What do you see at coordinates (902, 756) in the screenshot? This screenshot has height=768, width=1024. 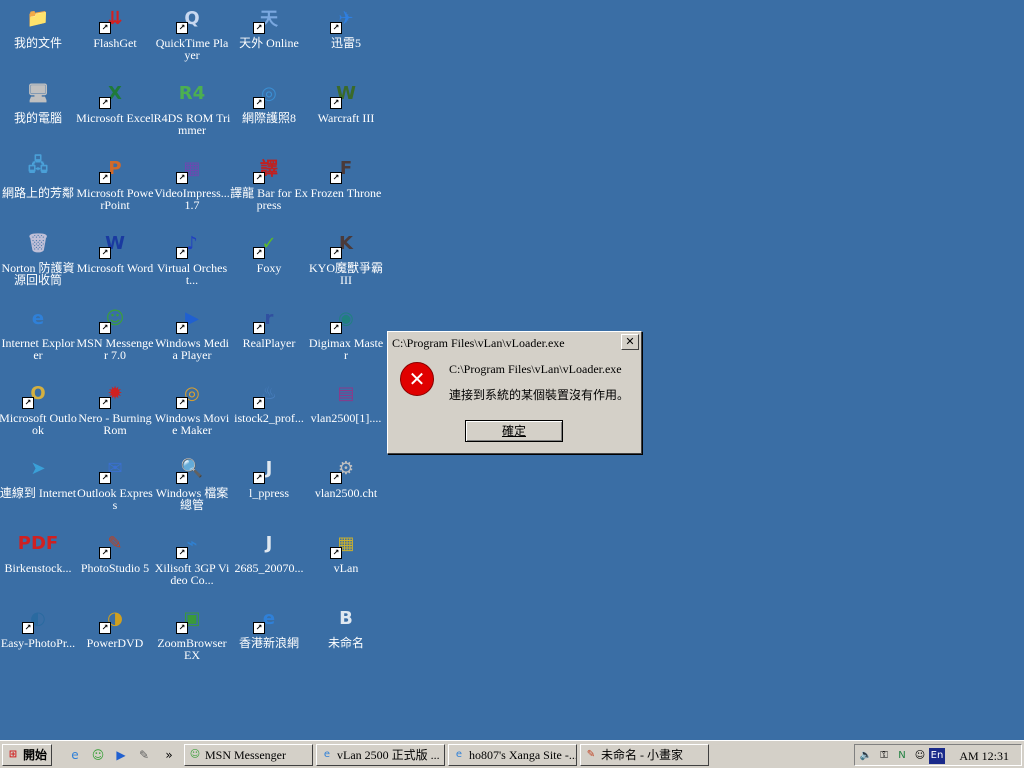 I see `norton-icon: N` at bounding box center [902, 756].